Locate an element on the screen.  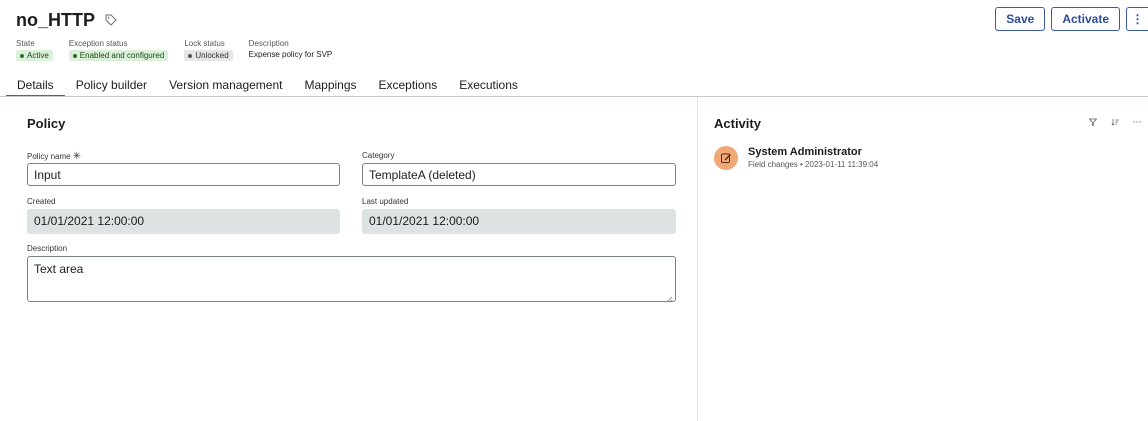
header-actions: Save Activate ⋮ is located at coordinates (1071, 19).